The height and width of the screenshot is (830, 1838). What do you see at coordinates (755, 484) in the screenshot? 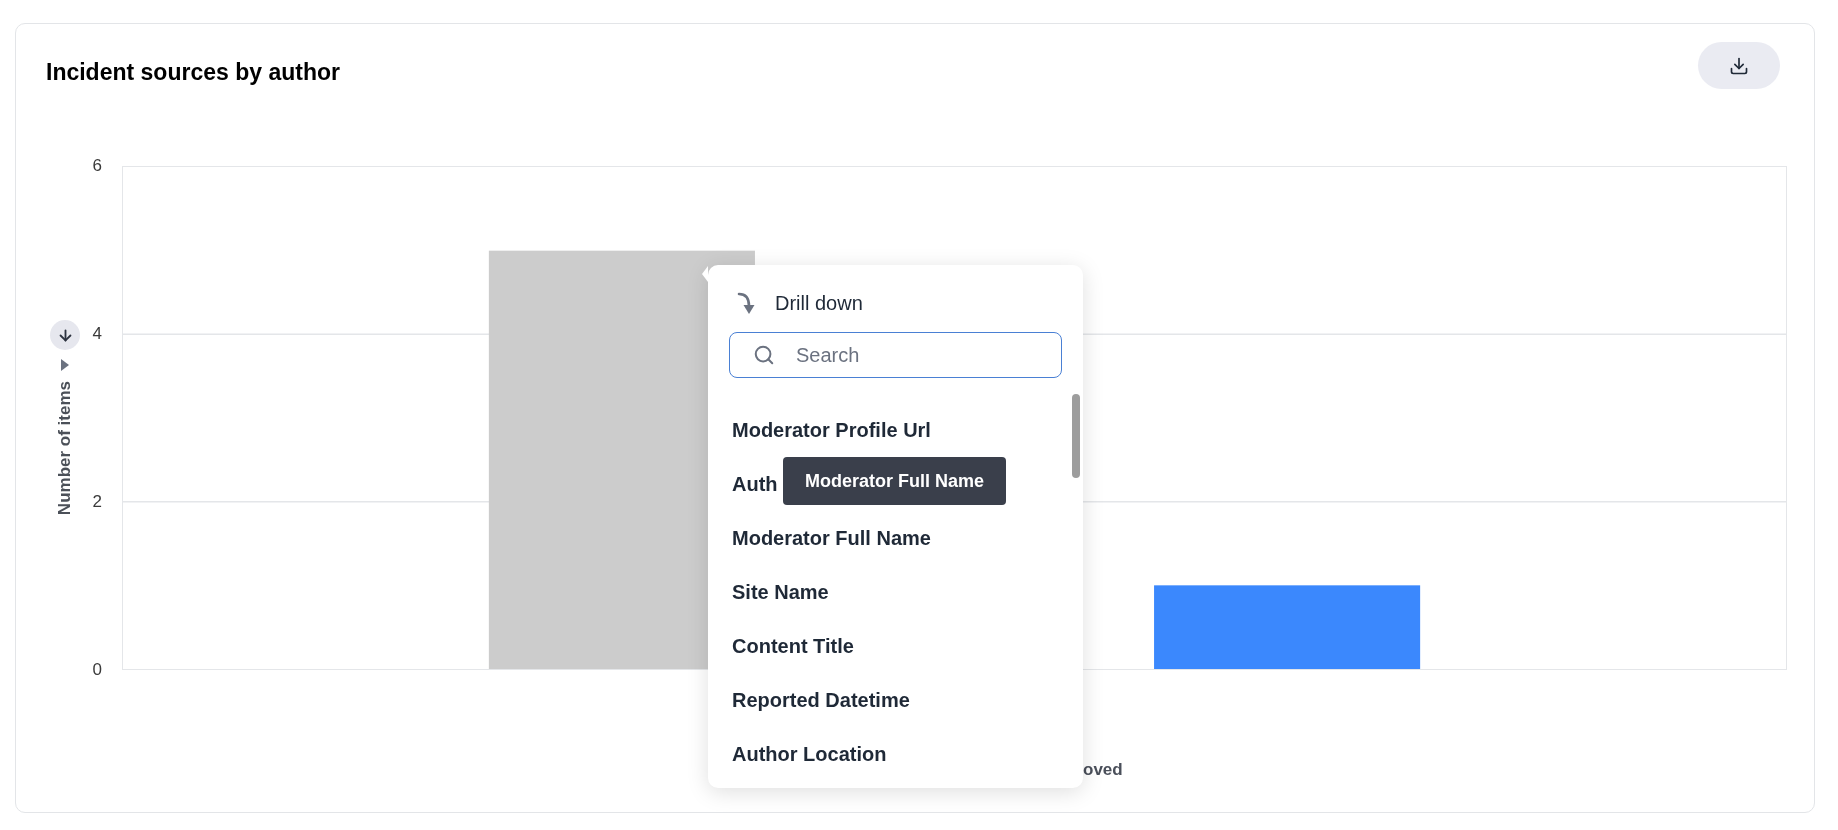
I see `drilldown-option: Auth` at bounding box center [755, 484].